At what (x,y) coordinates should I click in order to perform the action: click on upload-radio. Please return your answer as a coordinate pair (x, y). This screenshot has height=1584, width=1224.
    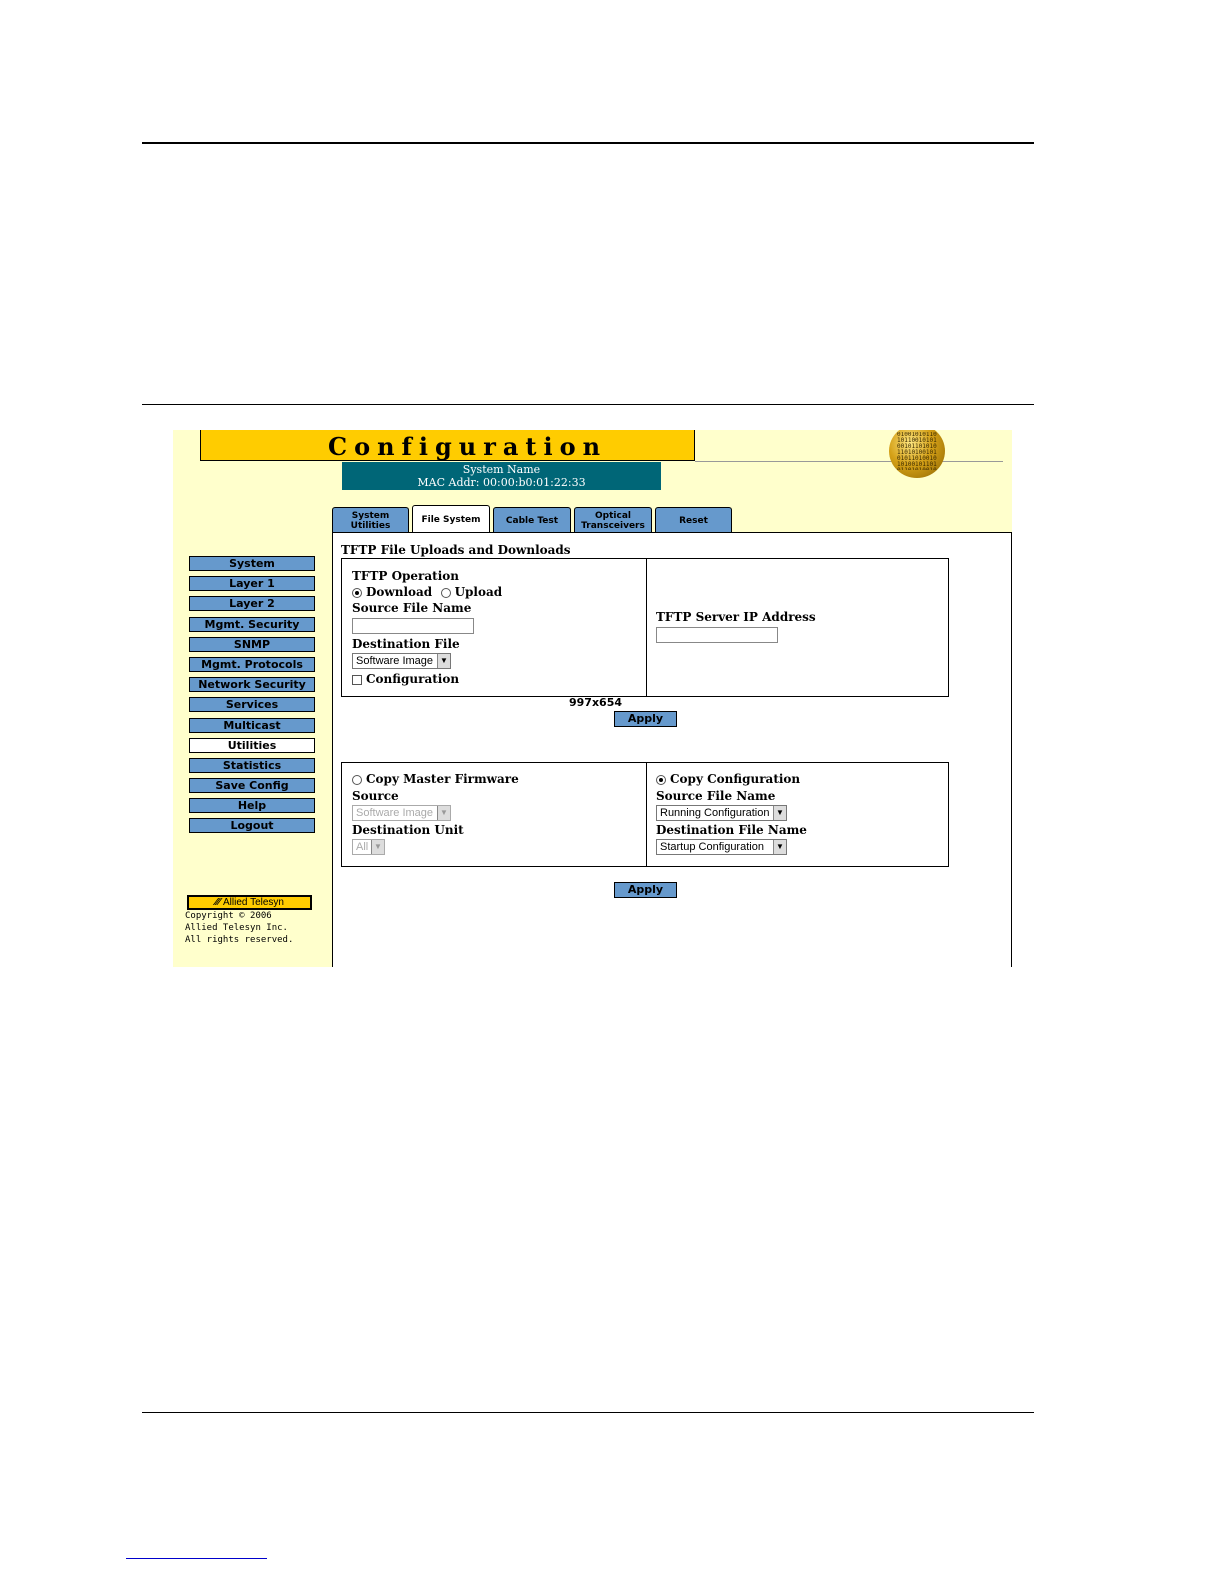
    Looking at the image, I should click on (445, 592).